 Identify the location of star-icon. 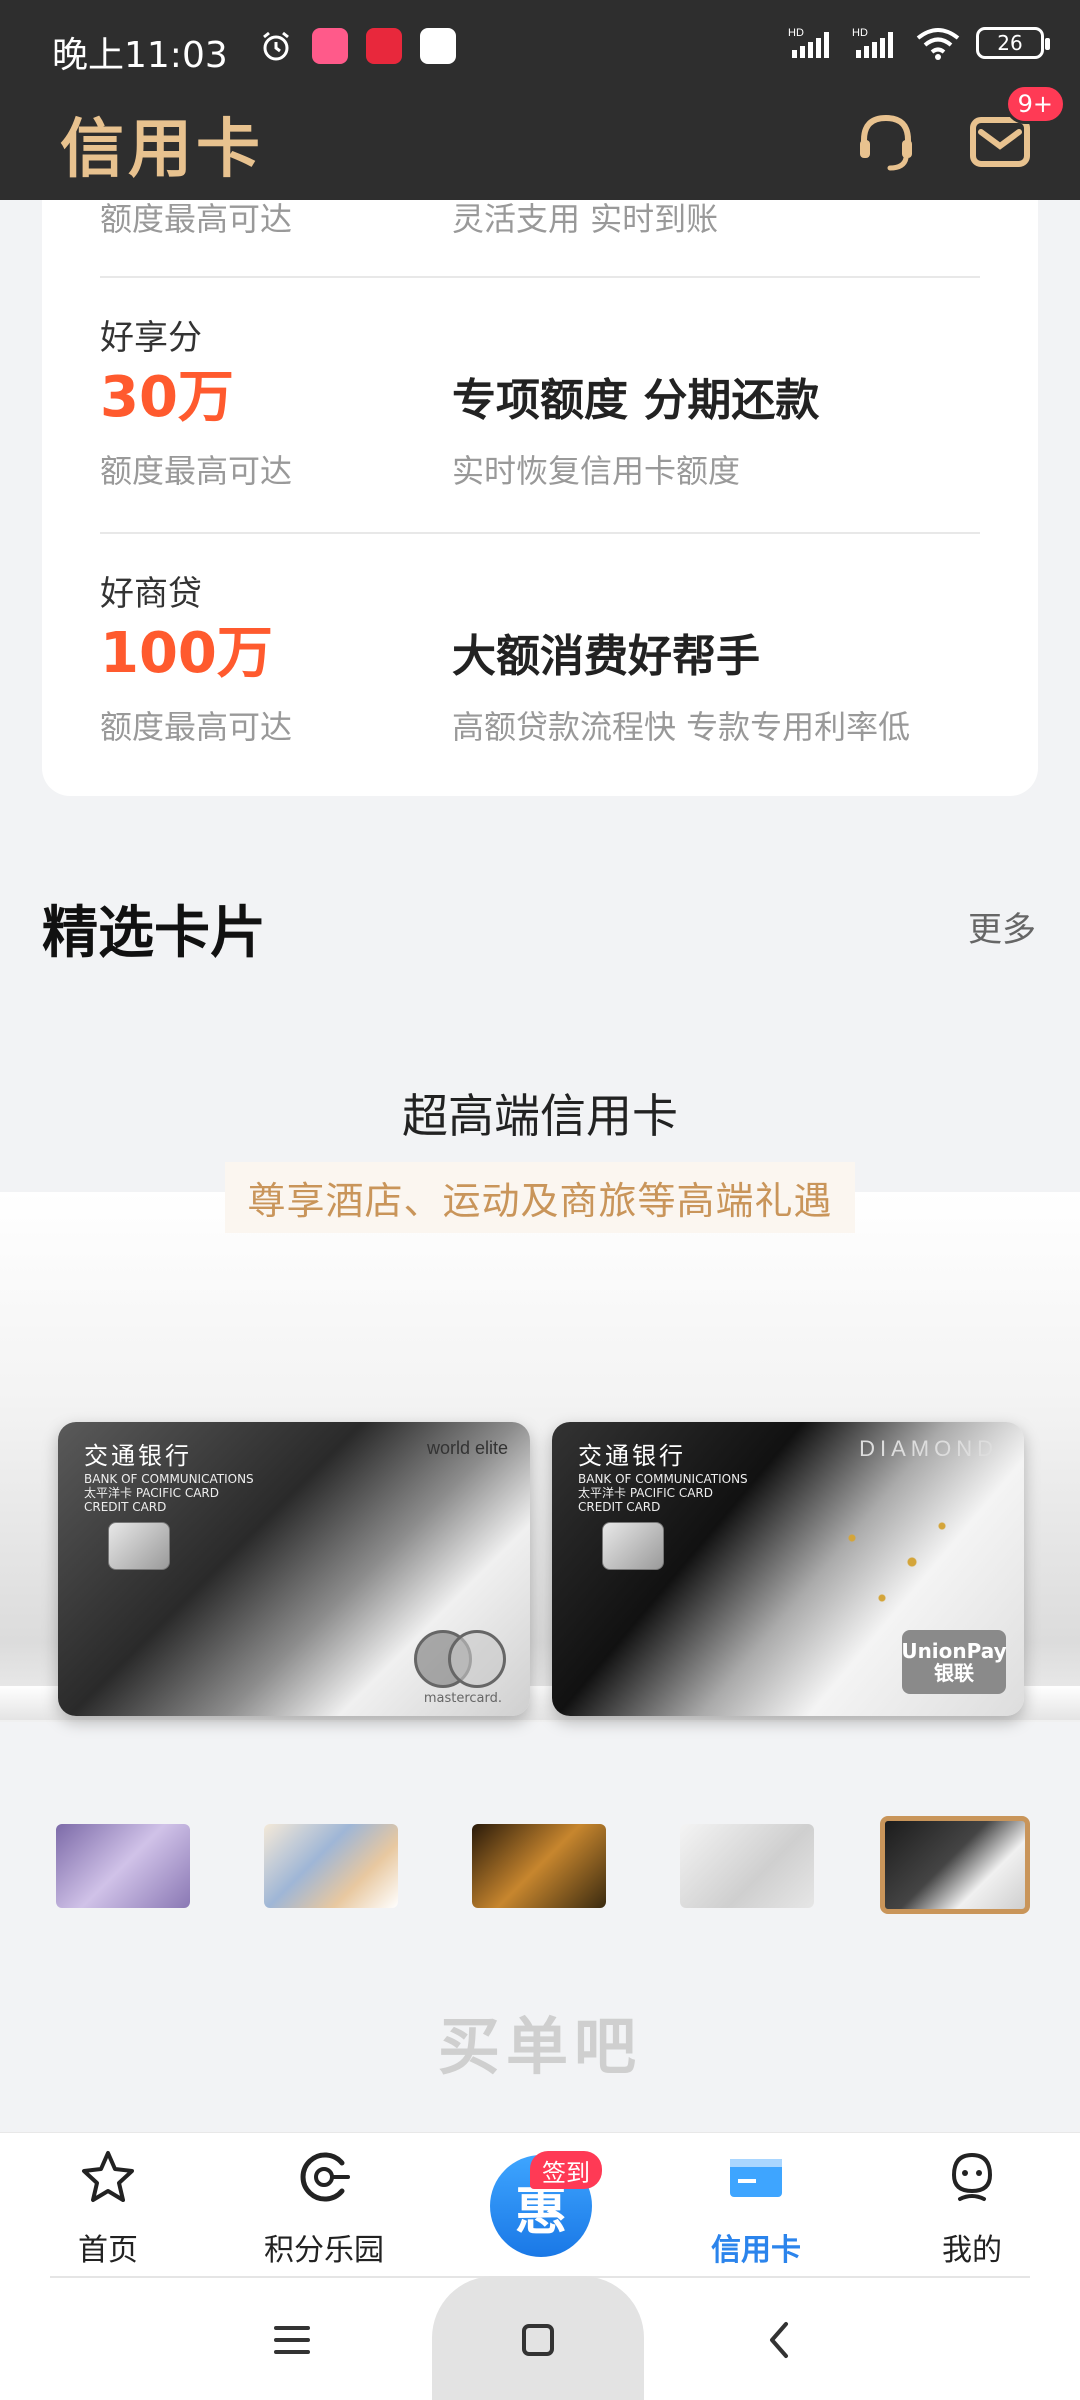
(108, 2176).